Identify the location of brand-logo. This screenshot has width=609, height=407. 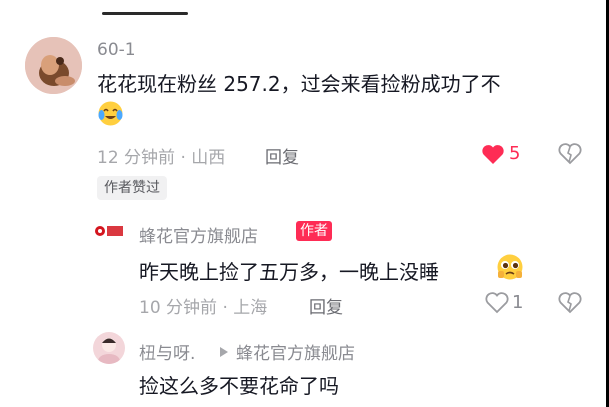
(109, 231).